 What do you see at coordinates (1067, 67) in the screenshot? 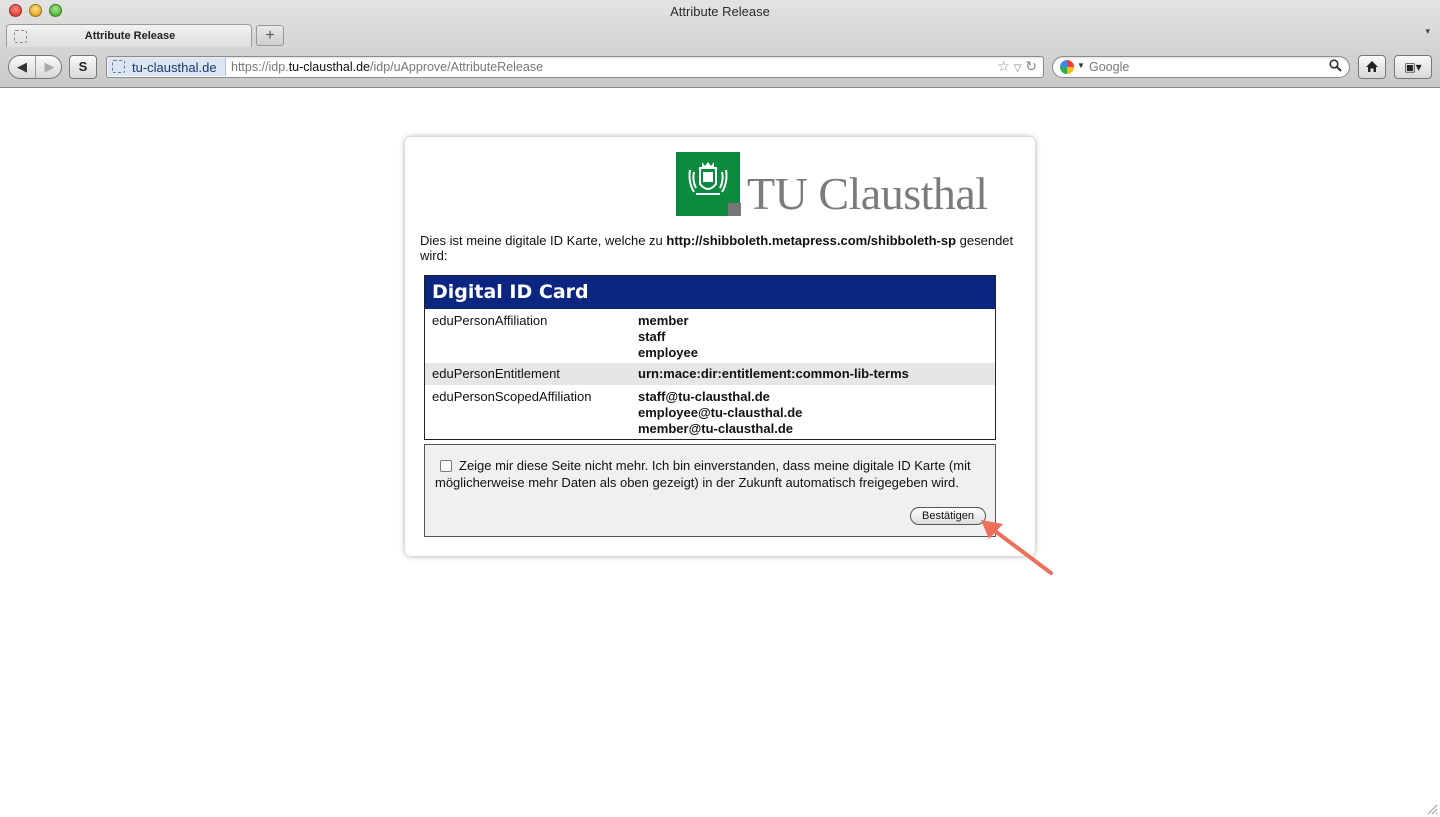
I see `google-engine-icon` at bounding box center [1067, 67].